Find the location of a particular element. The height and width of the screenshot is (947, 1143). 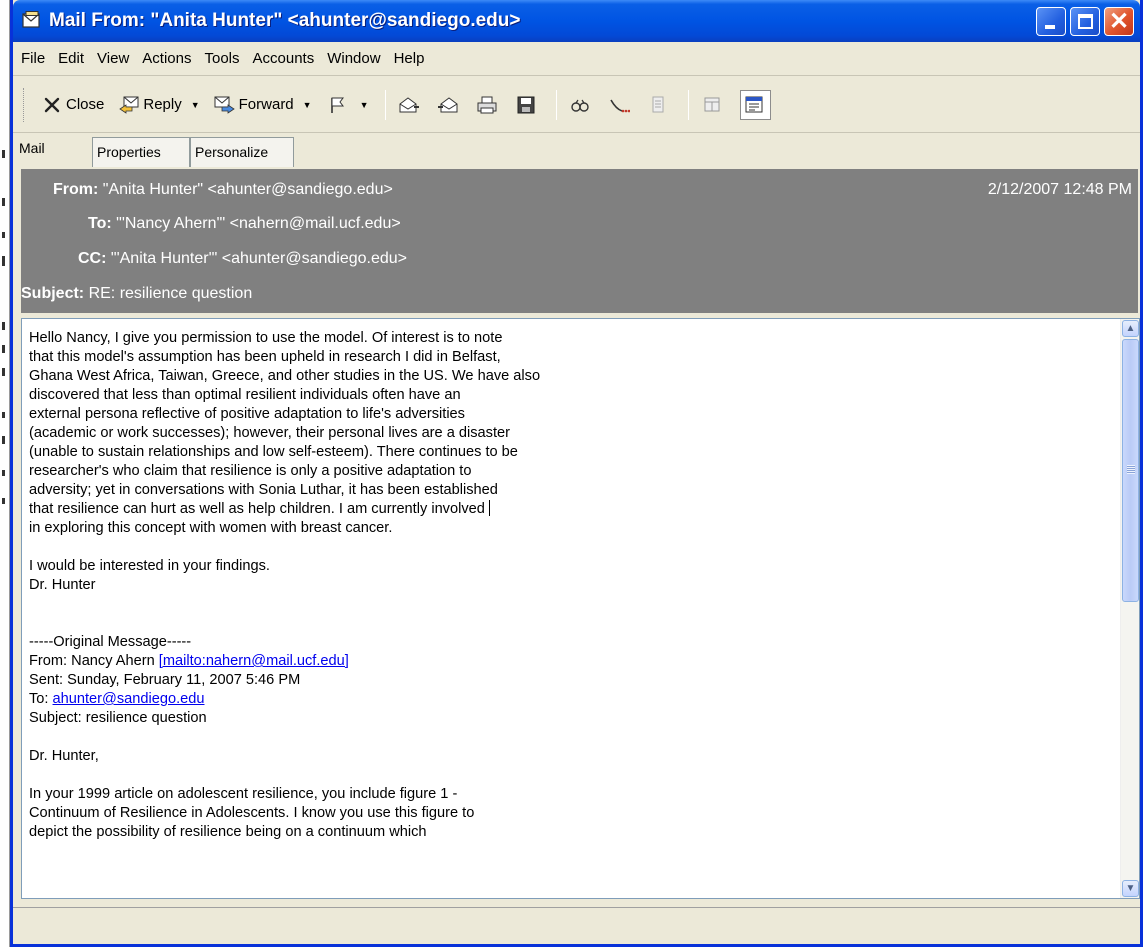

save-disk-icon is located at coordinates (525, 104).